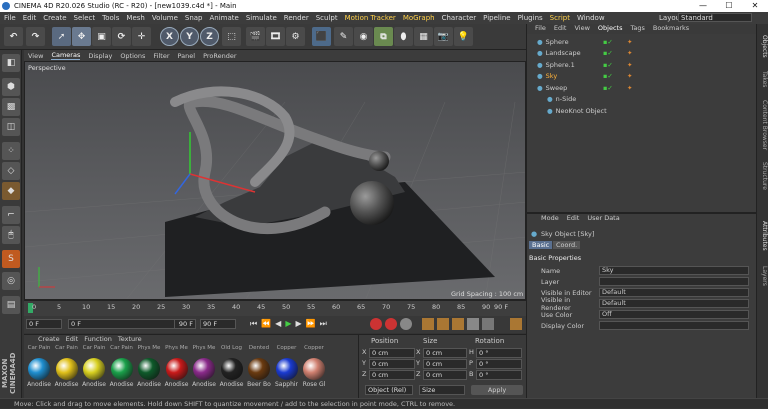  I want to click on go-to-end-icon: ⏭, so click(323, 324).